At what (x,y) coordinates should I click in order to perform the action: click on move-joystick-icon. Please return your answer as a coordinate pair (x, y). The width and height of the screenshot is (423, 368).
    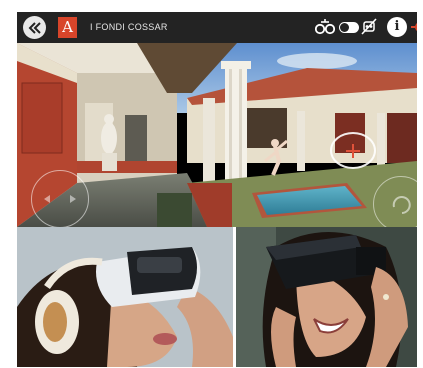
    Looking at the image, I should click on (60, 199).